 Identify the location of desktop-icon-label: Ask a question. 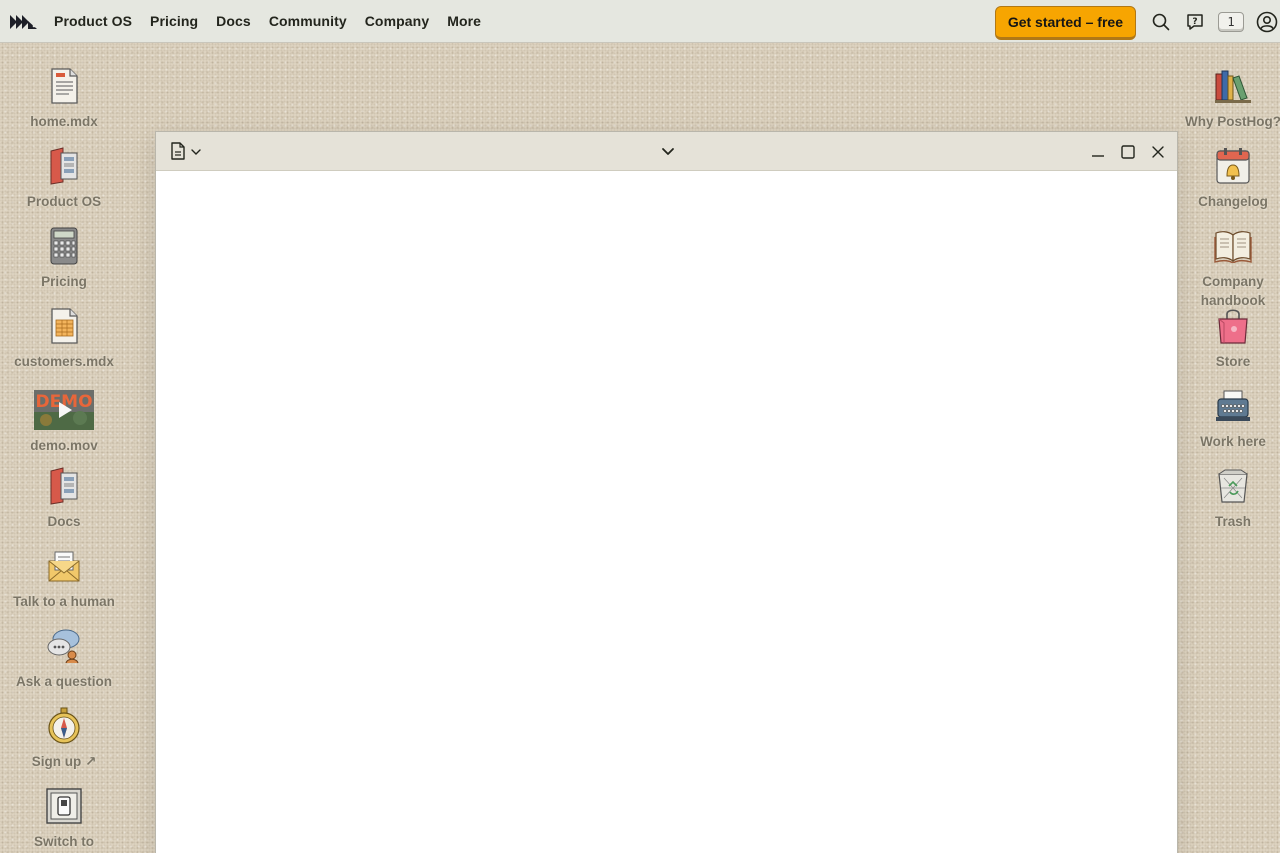
(64, 681).